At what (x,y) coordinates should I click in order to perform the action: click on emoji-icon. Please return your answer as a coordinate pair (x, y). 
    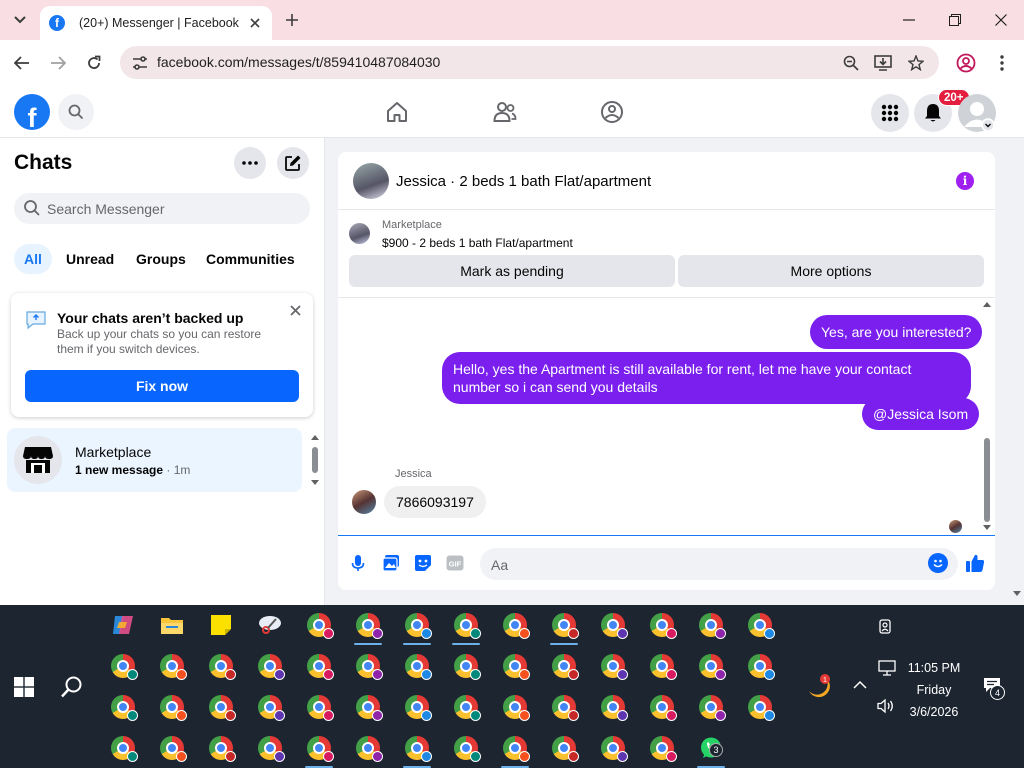
    Looking at the image, I should click on (938, 563).